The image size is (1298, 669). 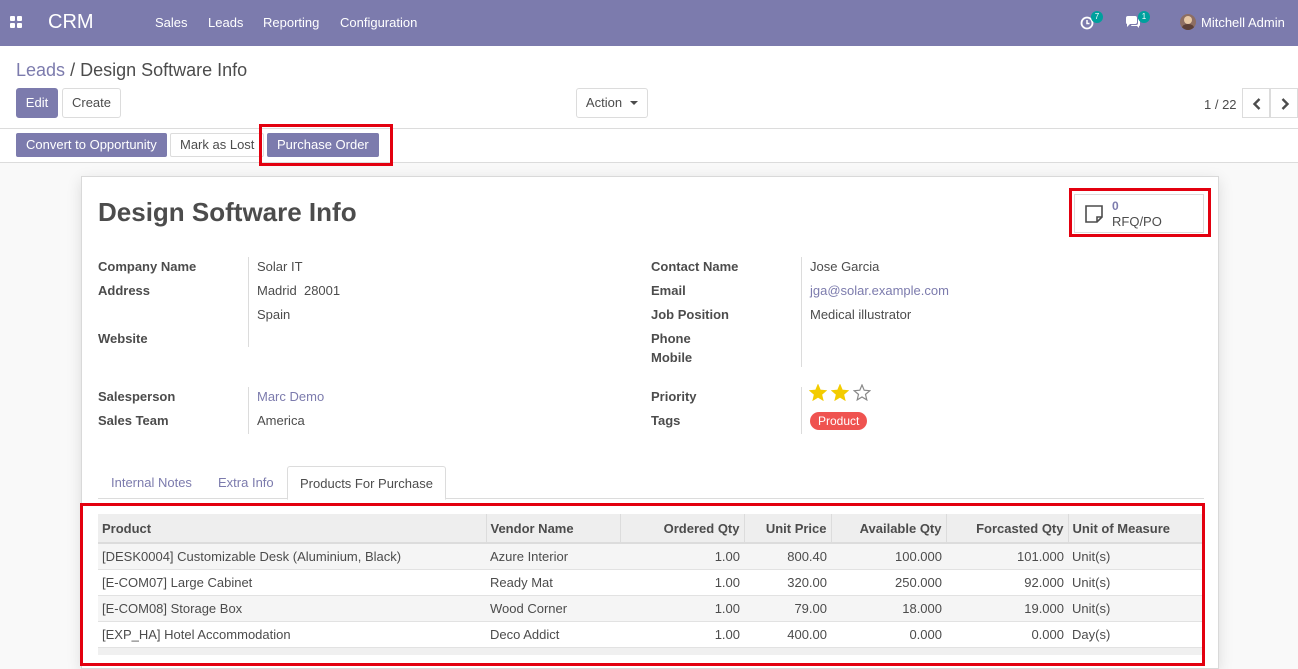 I want to click on activity-menu: 7, so click(x=1093, y=22).